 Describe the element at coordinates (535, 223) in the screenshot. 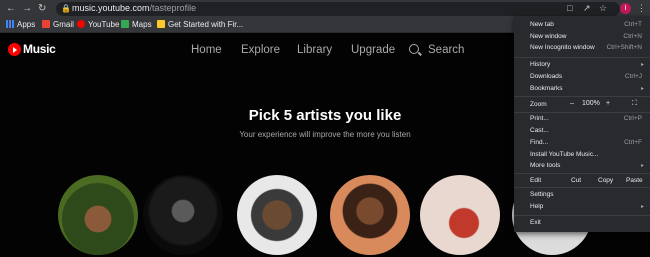

I see `menu-exit: Exit` at that location.